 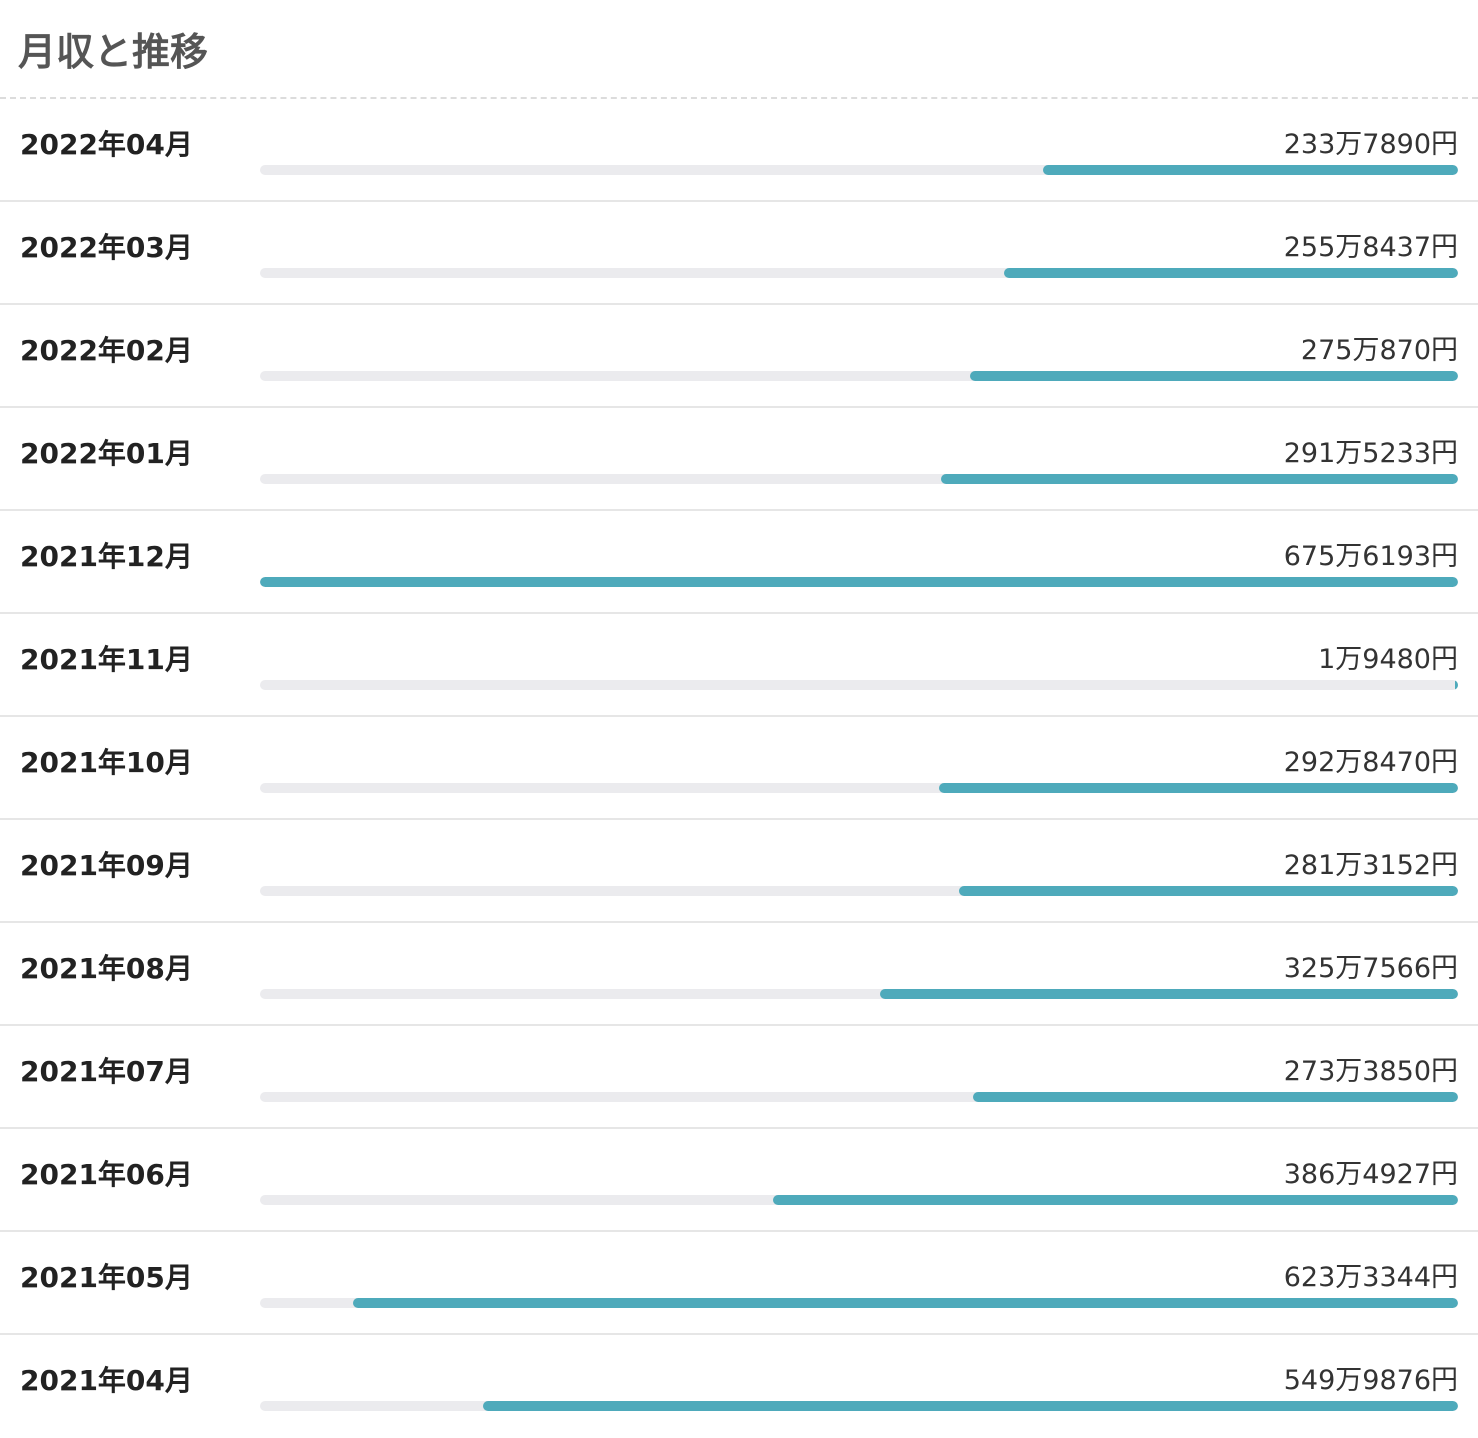 I want to click on month-label: 2021年05月, so click(x=106, y=1277).